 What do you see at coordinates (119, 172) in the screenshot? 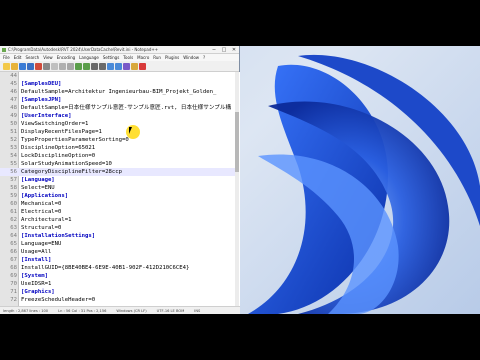
I see `code-line: 56 CategoryDisciplineFilter=28ccp` at bounding box center [119, 172].